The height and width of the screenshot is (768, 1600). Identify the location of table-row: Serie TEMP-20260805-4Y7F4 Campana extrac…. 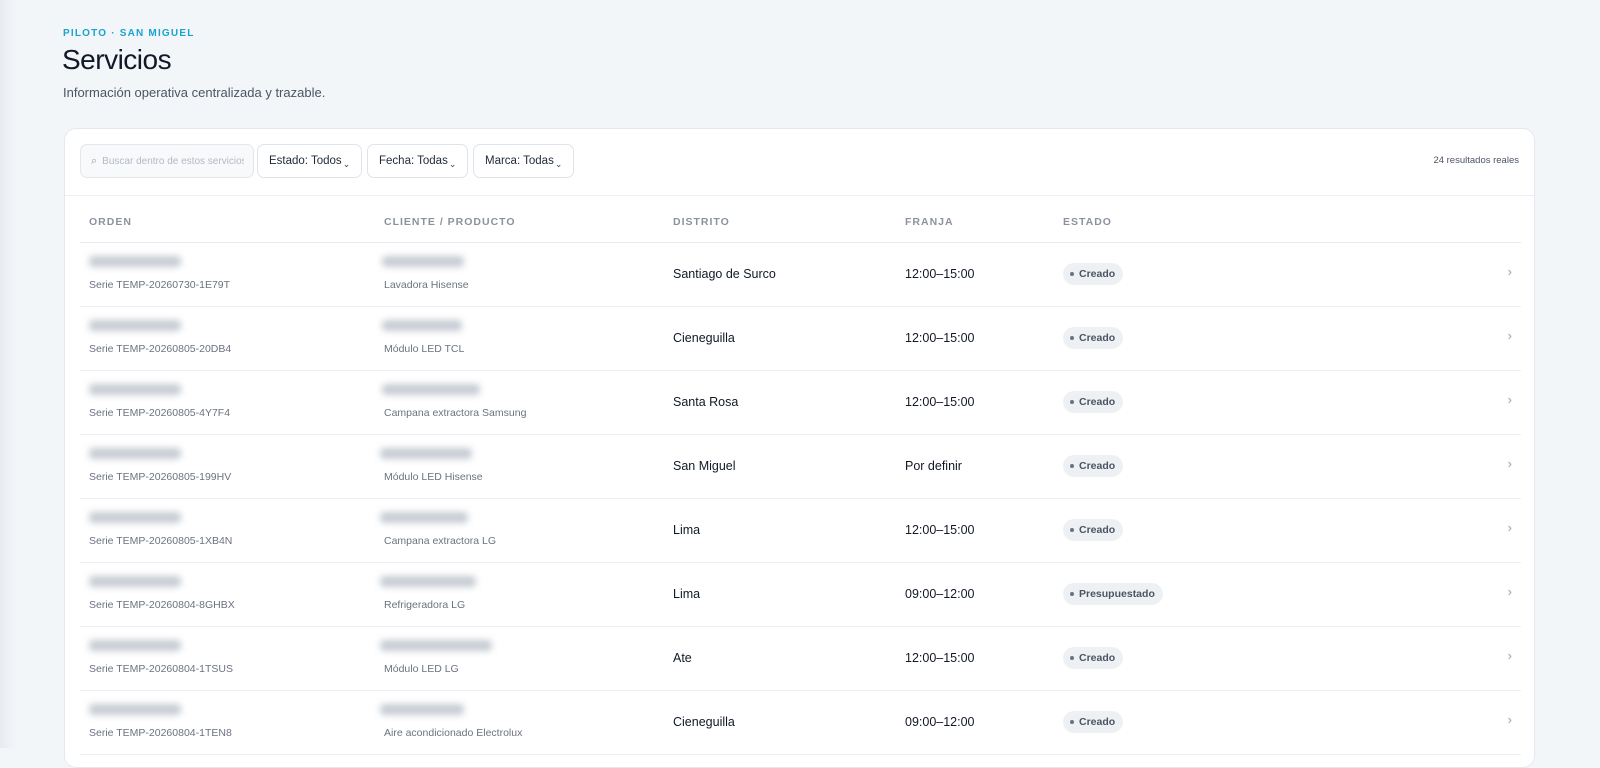
(800, 402).